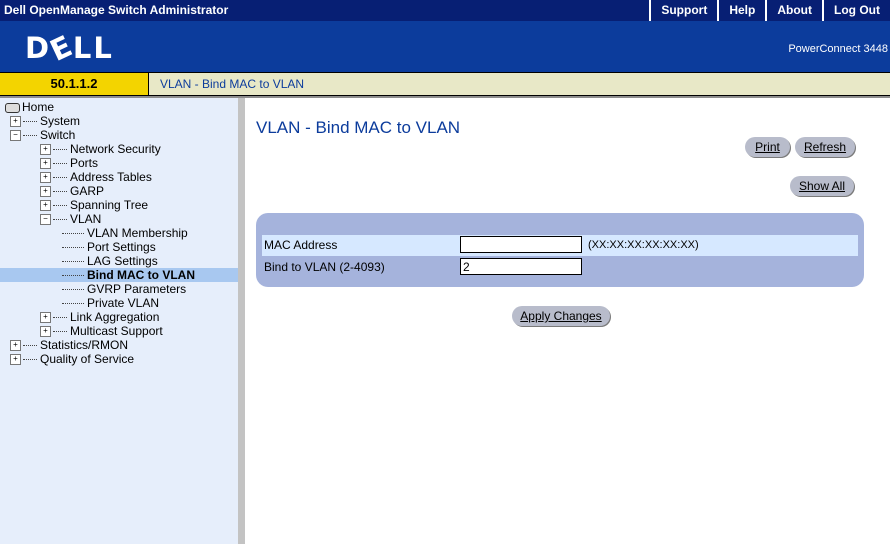 Image resolution: width=890 pixels, height=544 pixels. Describe the element at coordinates (856, 10) in the screenshot. I see `logout-link: Log Out` at that location.